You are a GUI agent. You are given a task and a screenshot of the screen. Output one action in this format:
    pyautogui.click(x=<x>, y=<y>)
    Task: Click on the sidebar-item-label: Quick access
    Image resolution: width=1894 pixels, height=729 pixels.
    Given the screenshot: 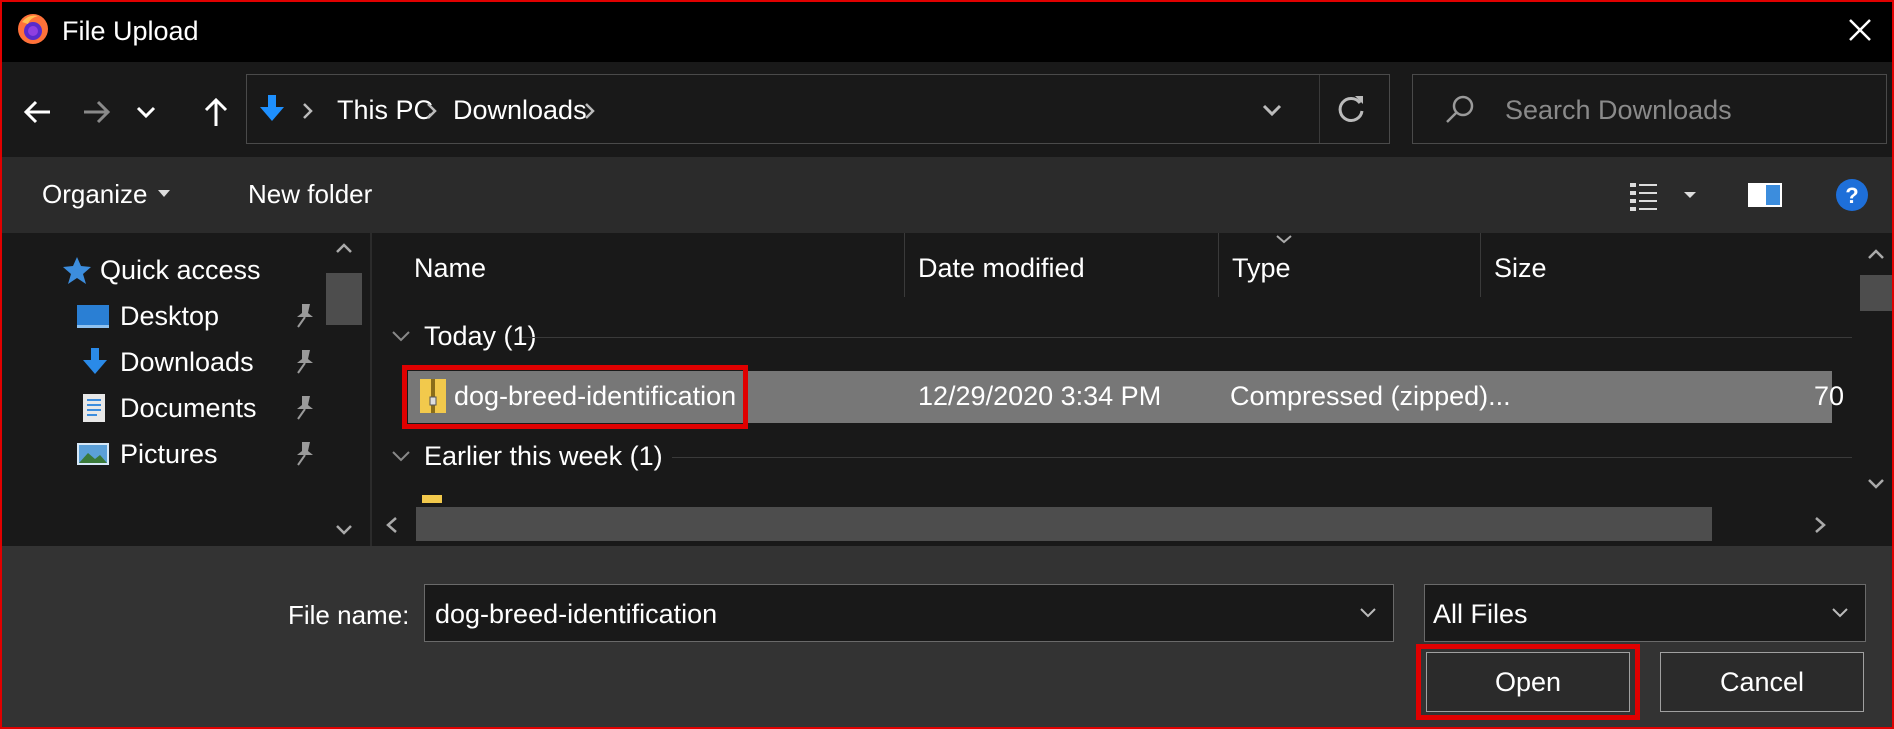 What is the action you would take?
    pyautogui.click(x=180, y=270)
    